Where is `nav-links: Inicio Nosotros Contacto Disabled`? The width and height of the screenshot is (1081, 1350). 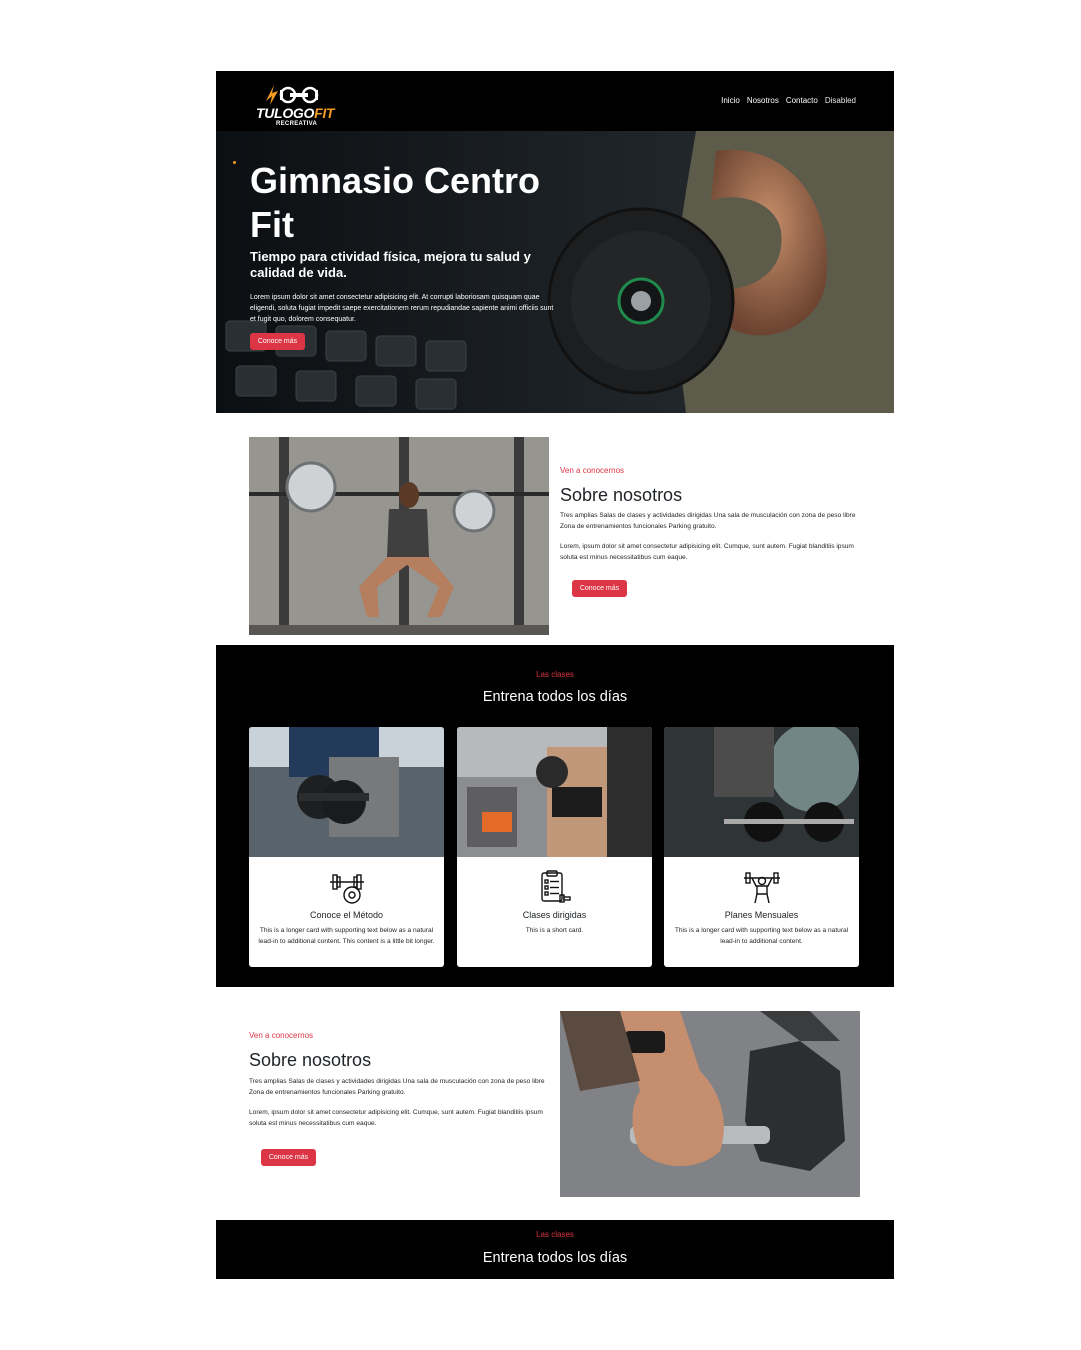 nav-links: Inicio Nosotros Contacto Disabled is located at coordinates (788, 100).